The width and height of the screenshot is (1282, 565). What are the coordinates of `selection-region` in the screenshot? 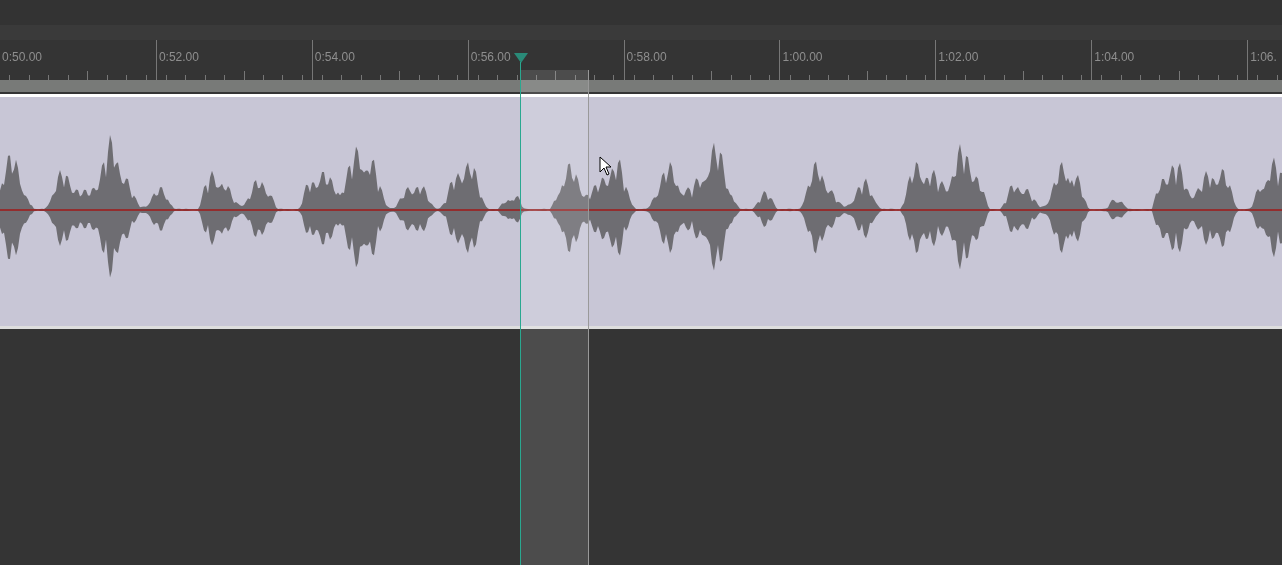 It's located at (554, 317).